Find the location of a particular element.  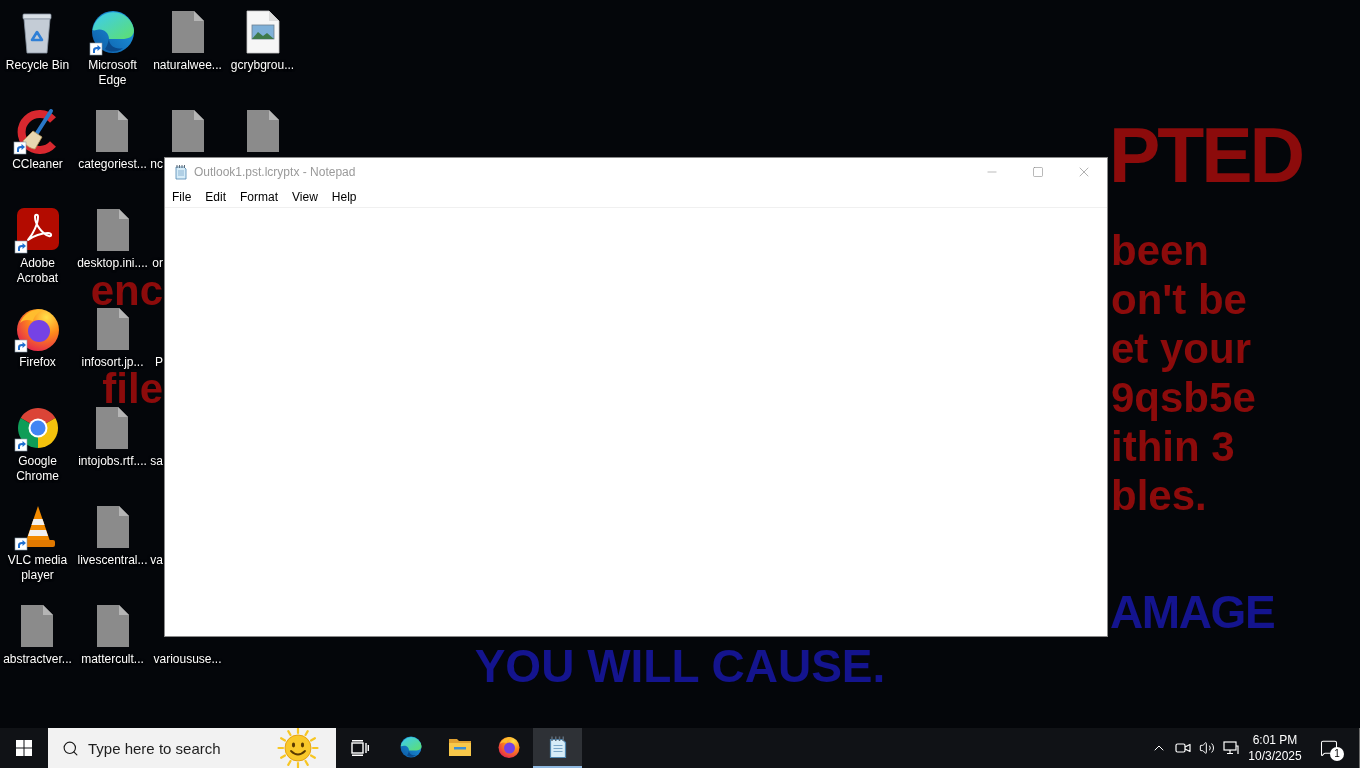

window-title: Outlook1.pst.lcryptx - Notepad is located at coordinates (275, 172).